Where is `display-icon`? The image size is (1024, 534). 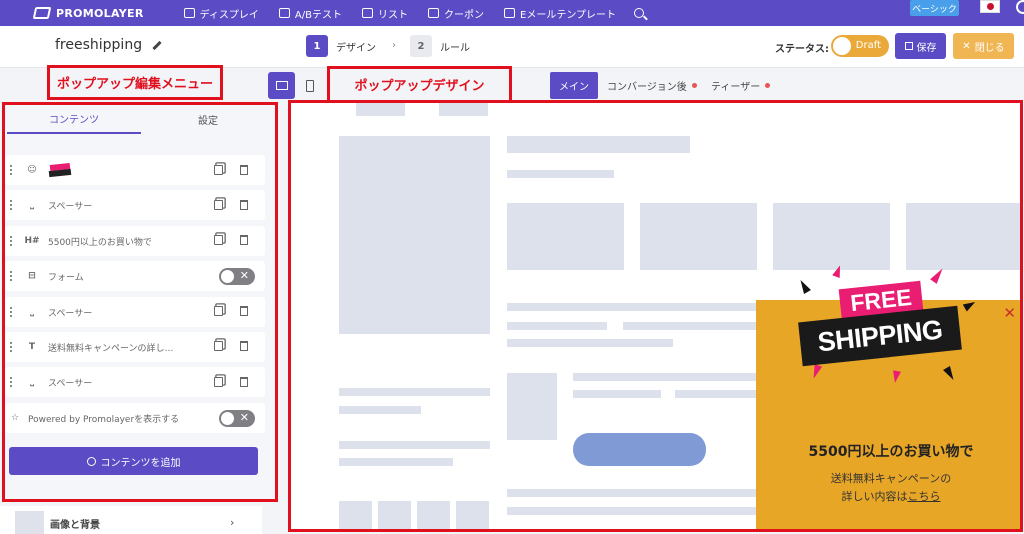
display-icon is located at coordinates (189, 13).